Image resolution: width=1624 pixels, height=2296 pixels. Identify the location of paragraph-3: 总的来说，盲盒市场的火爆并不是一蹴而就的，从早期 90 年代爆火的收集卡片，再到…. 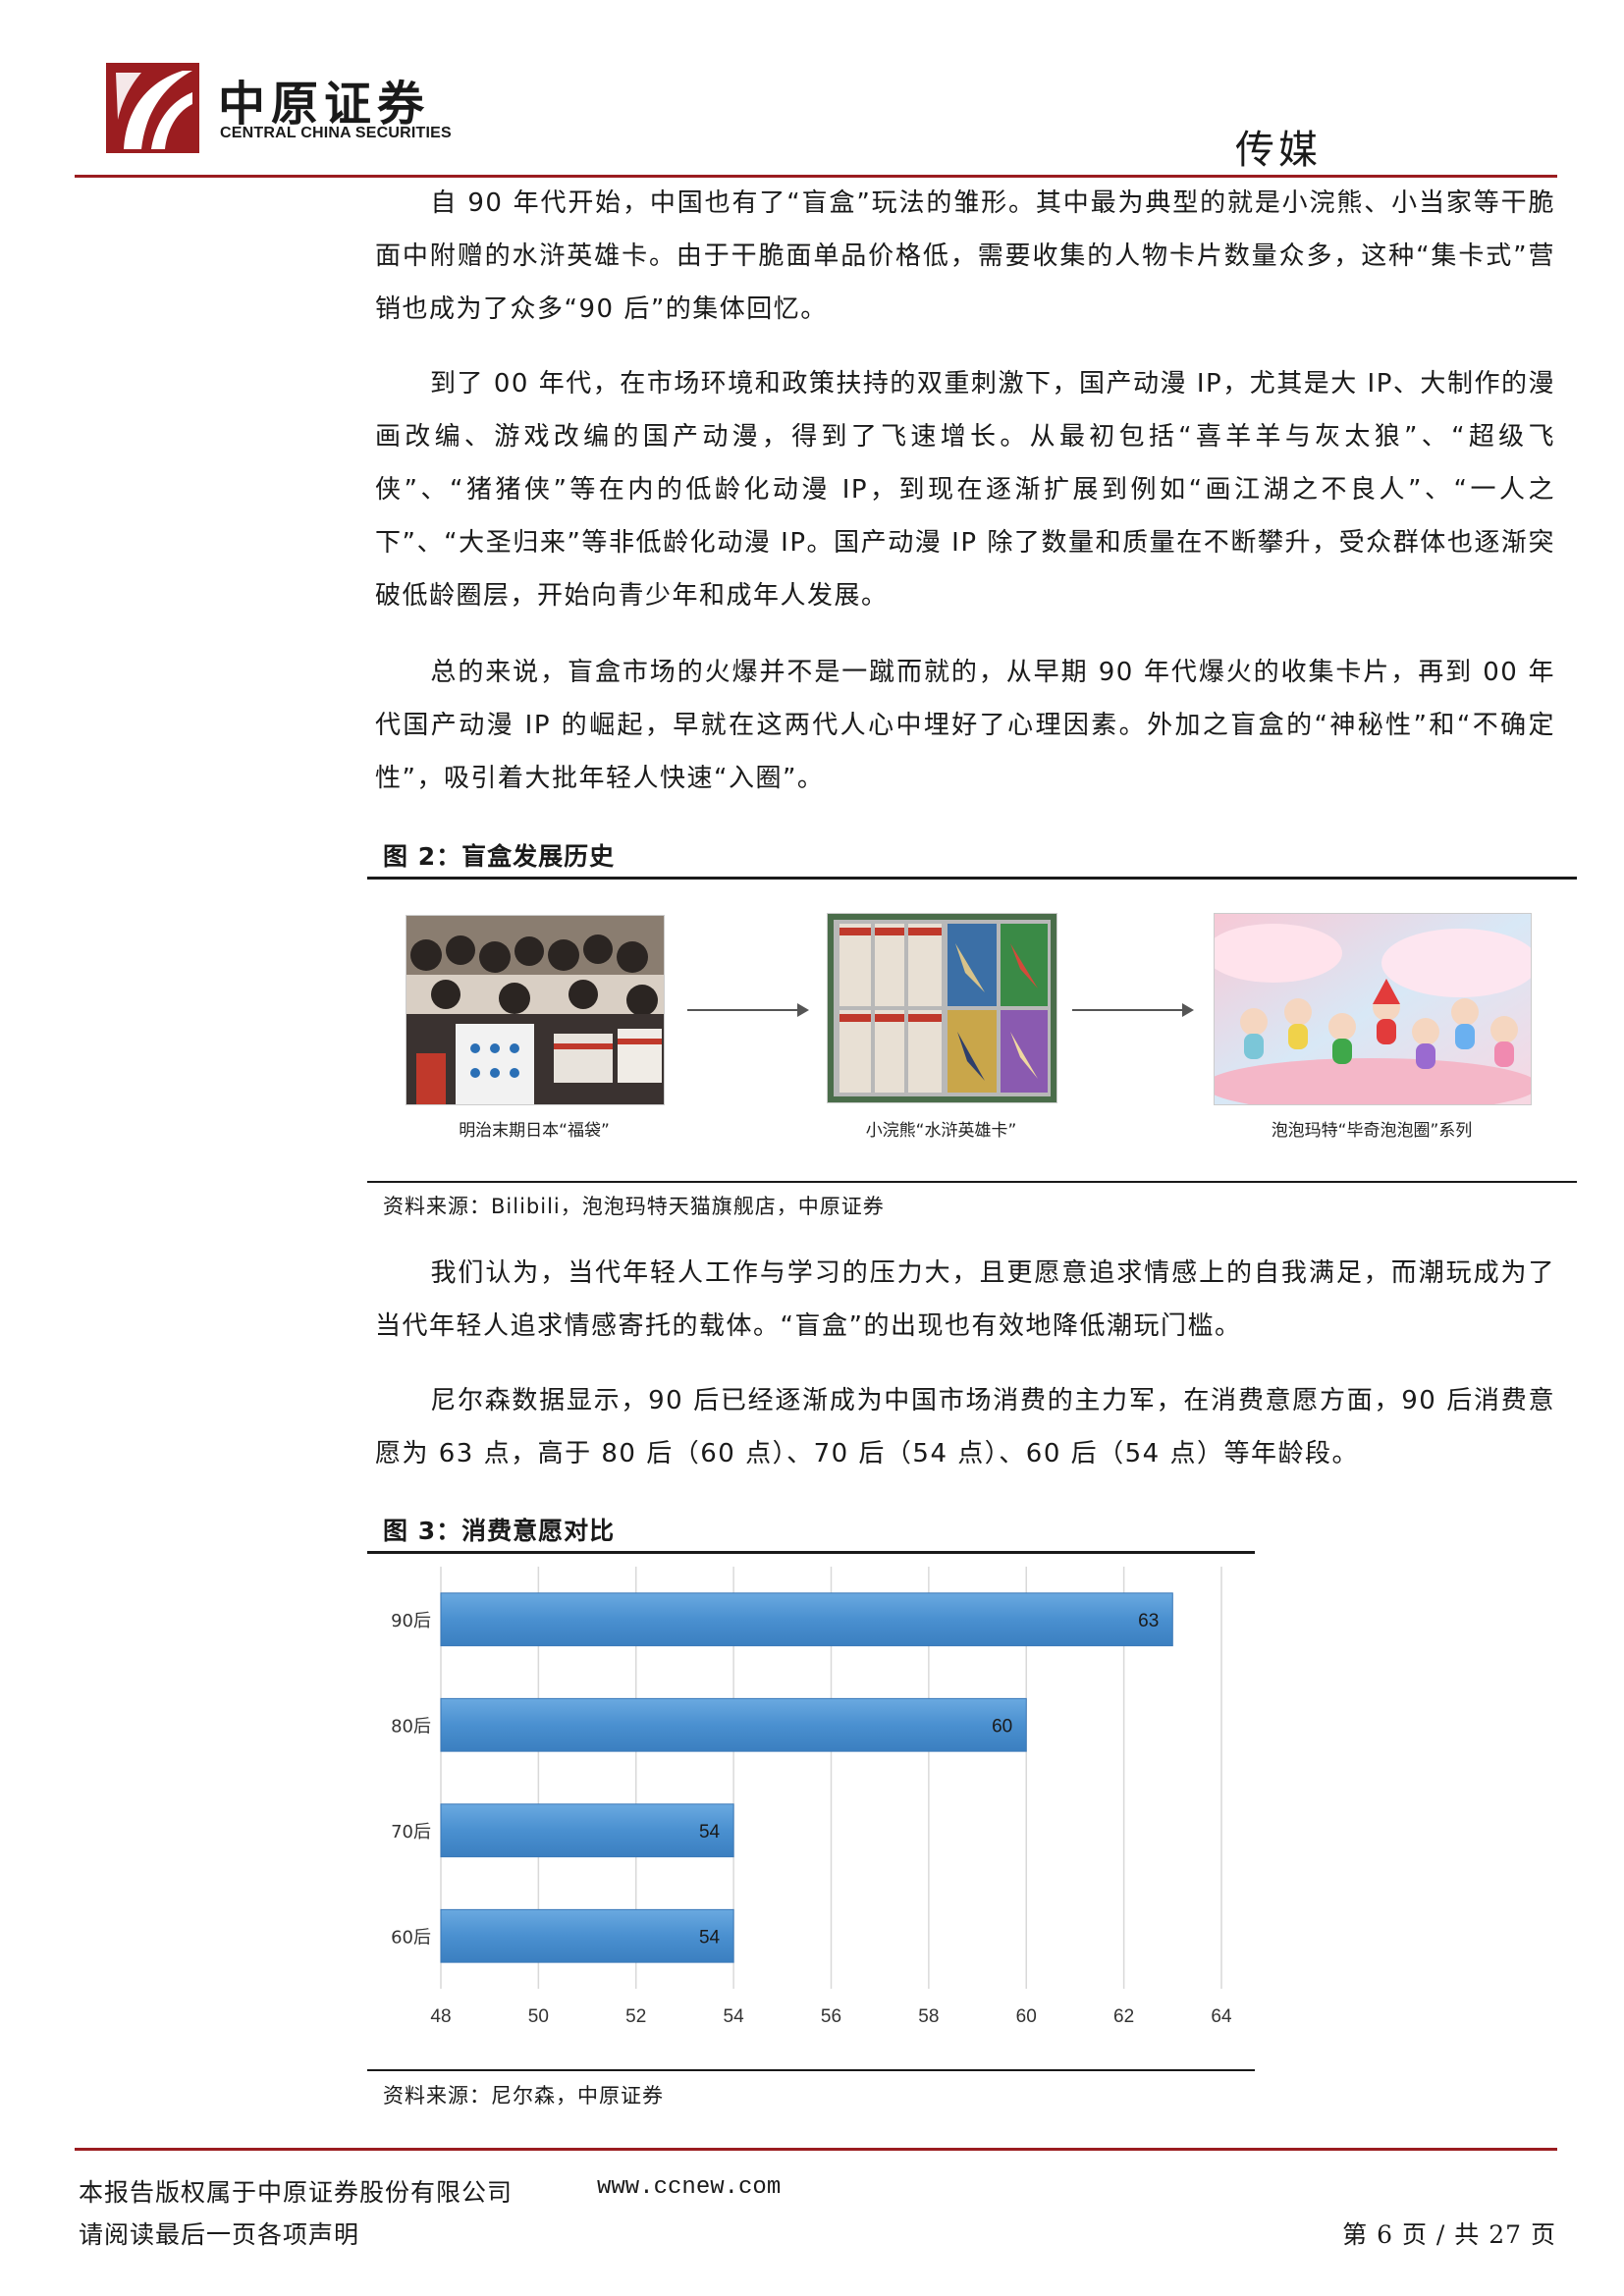
(965, 726).